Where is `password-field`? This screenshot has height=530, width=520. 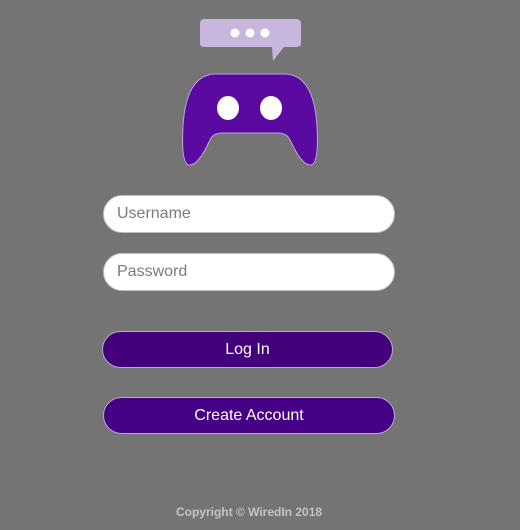
password-field is located at coordinates (249, 272).